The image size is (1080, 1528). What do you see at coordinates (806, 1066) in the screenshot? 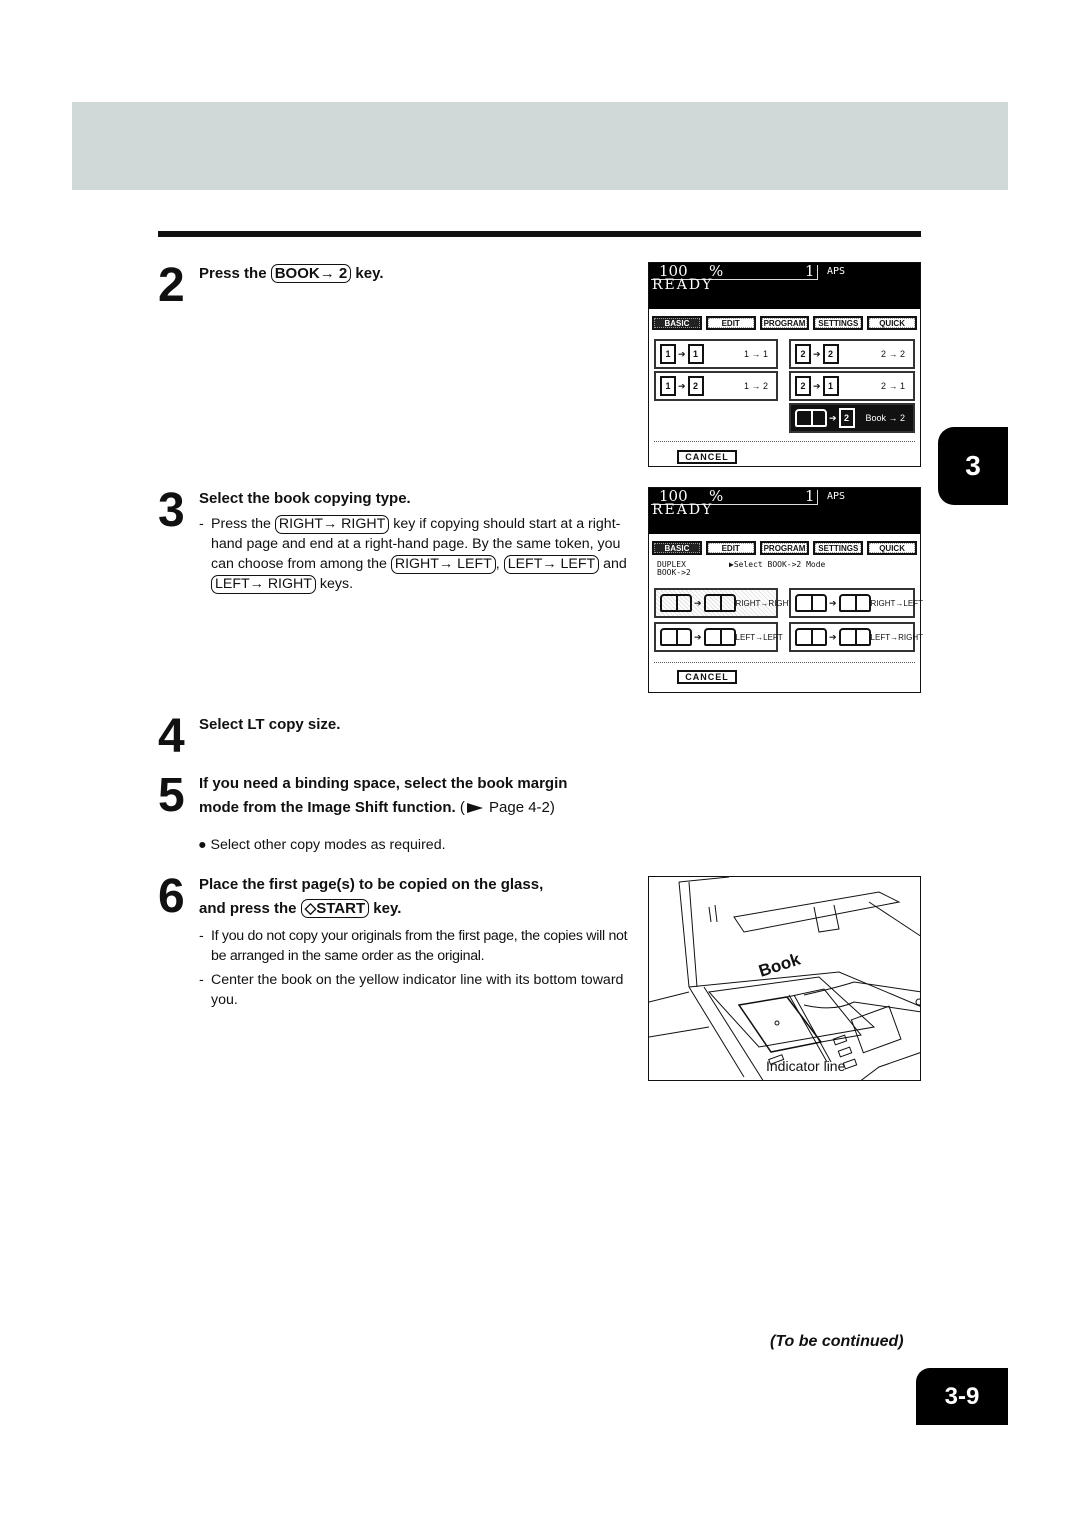
I see `indicator-line-label: Indicator line` at bounding box center [806, 1066].